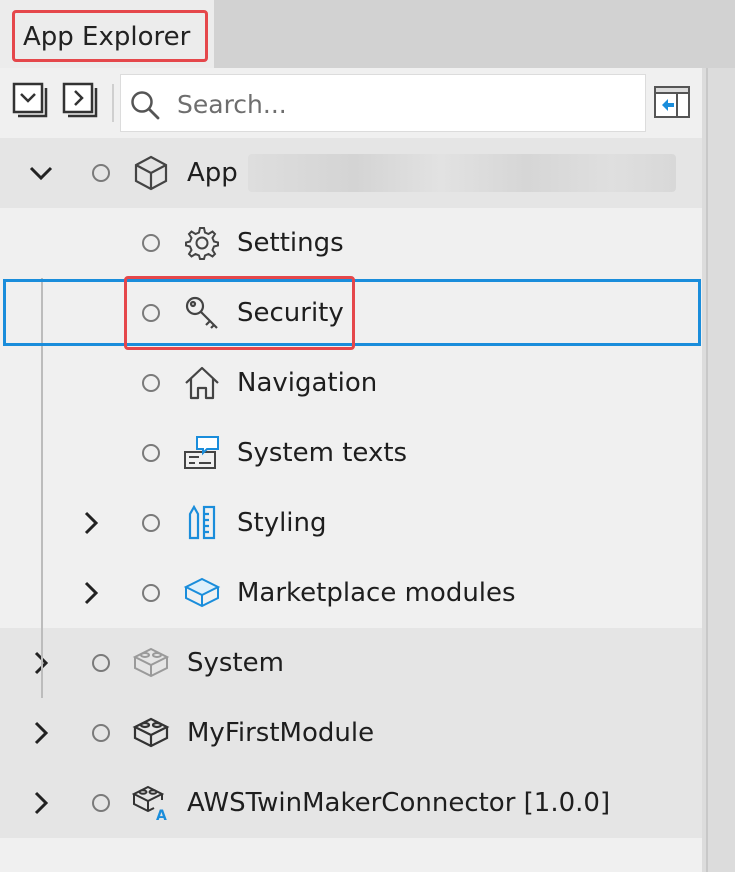  I want to click on collapse-all-button, so click(80, 101).